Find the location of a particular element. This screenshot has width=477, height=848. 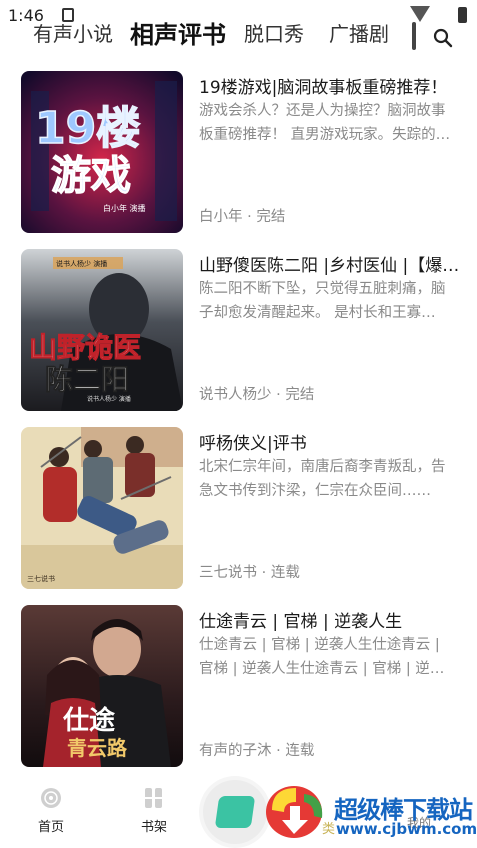

cover-image: 19楼 游戏 白小年 演播 is located at coordinates (102, 152).